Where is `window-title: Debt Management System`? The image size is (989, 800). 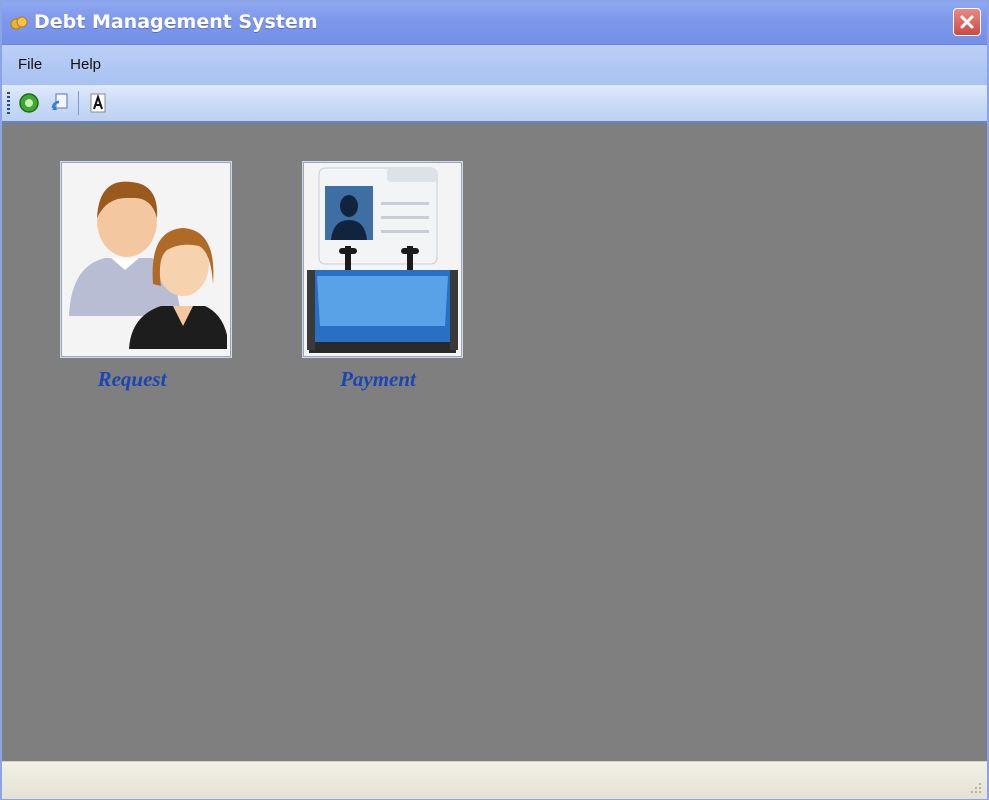
window-title: Debt Management System is located at coordinates (176, 22).